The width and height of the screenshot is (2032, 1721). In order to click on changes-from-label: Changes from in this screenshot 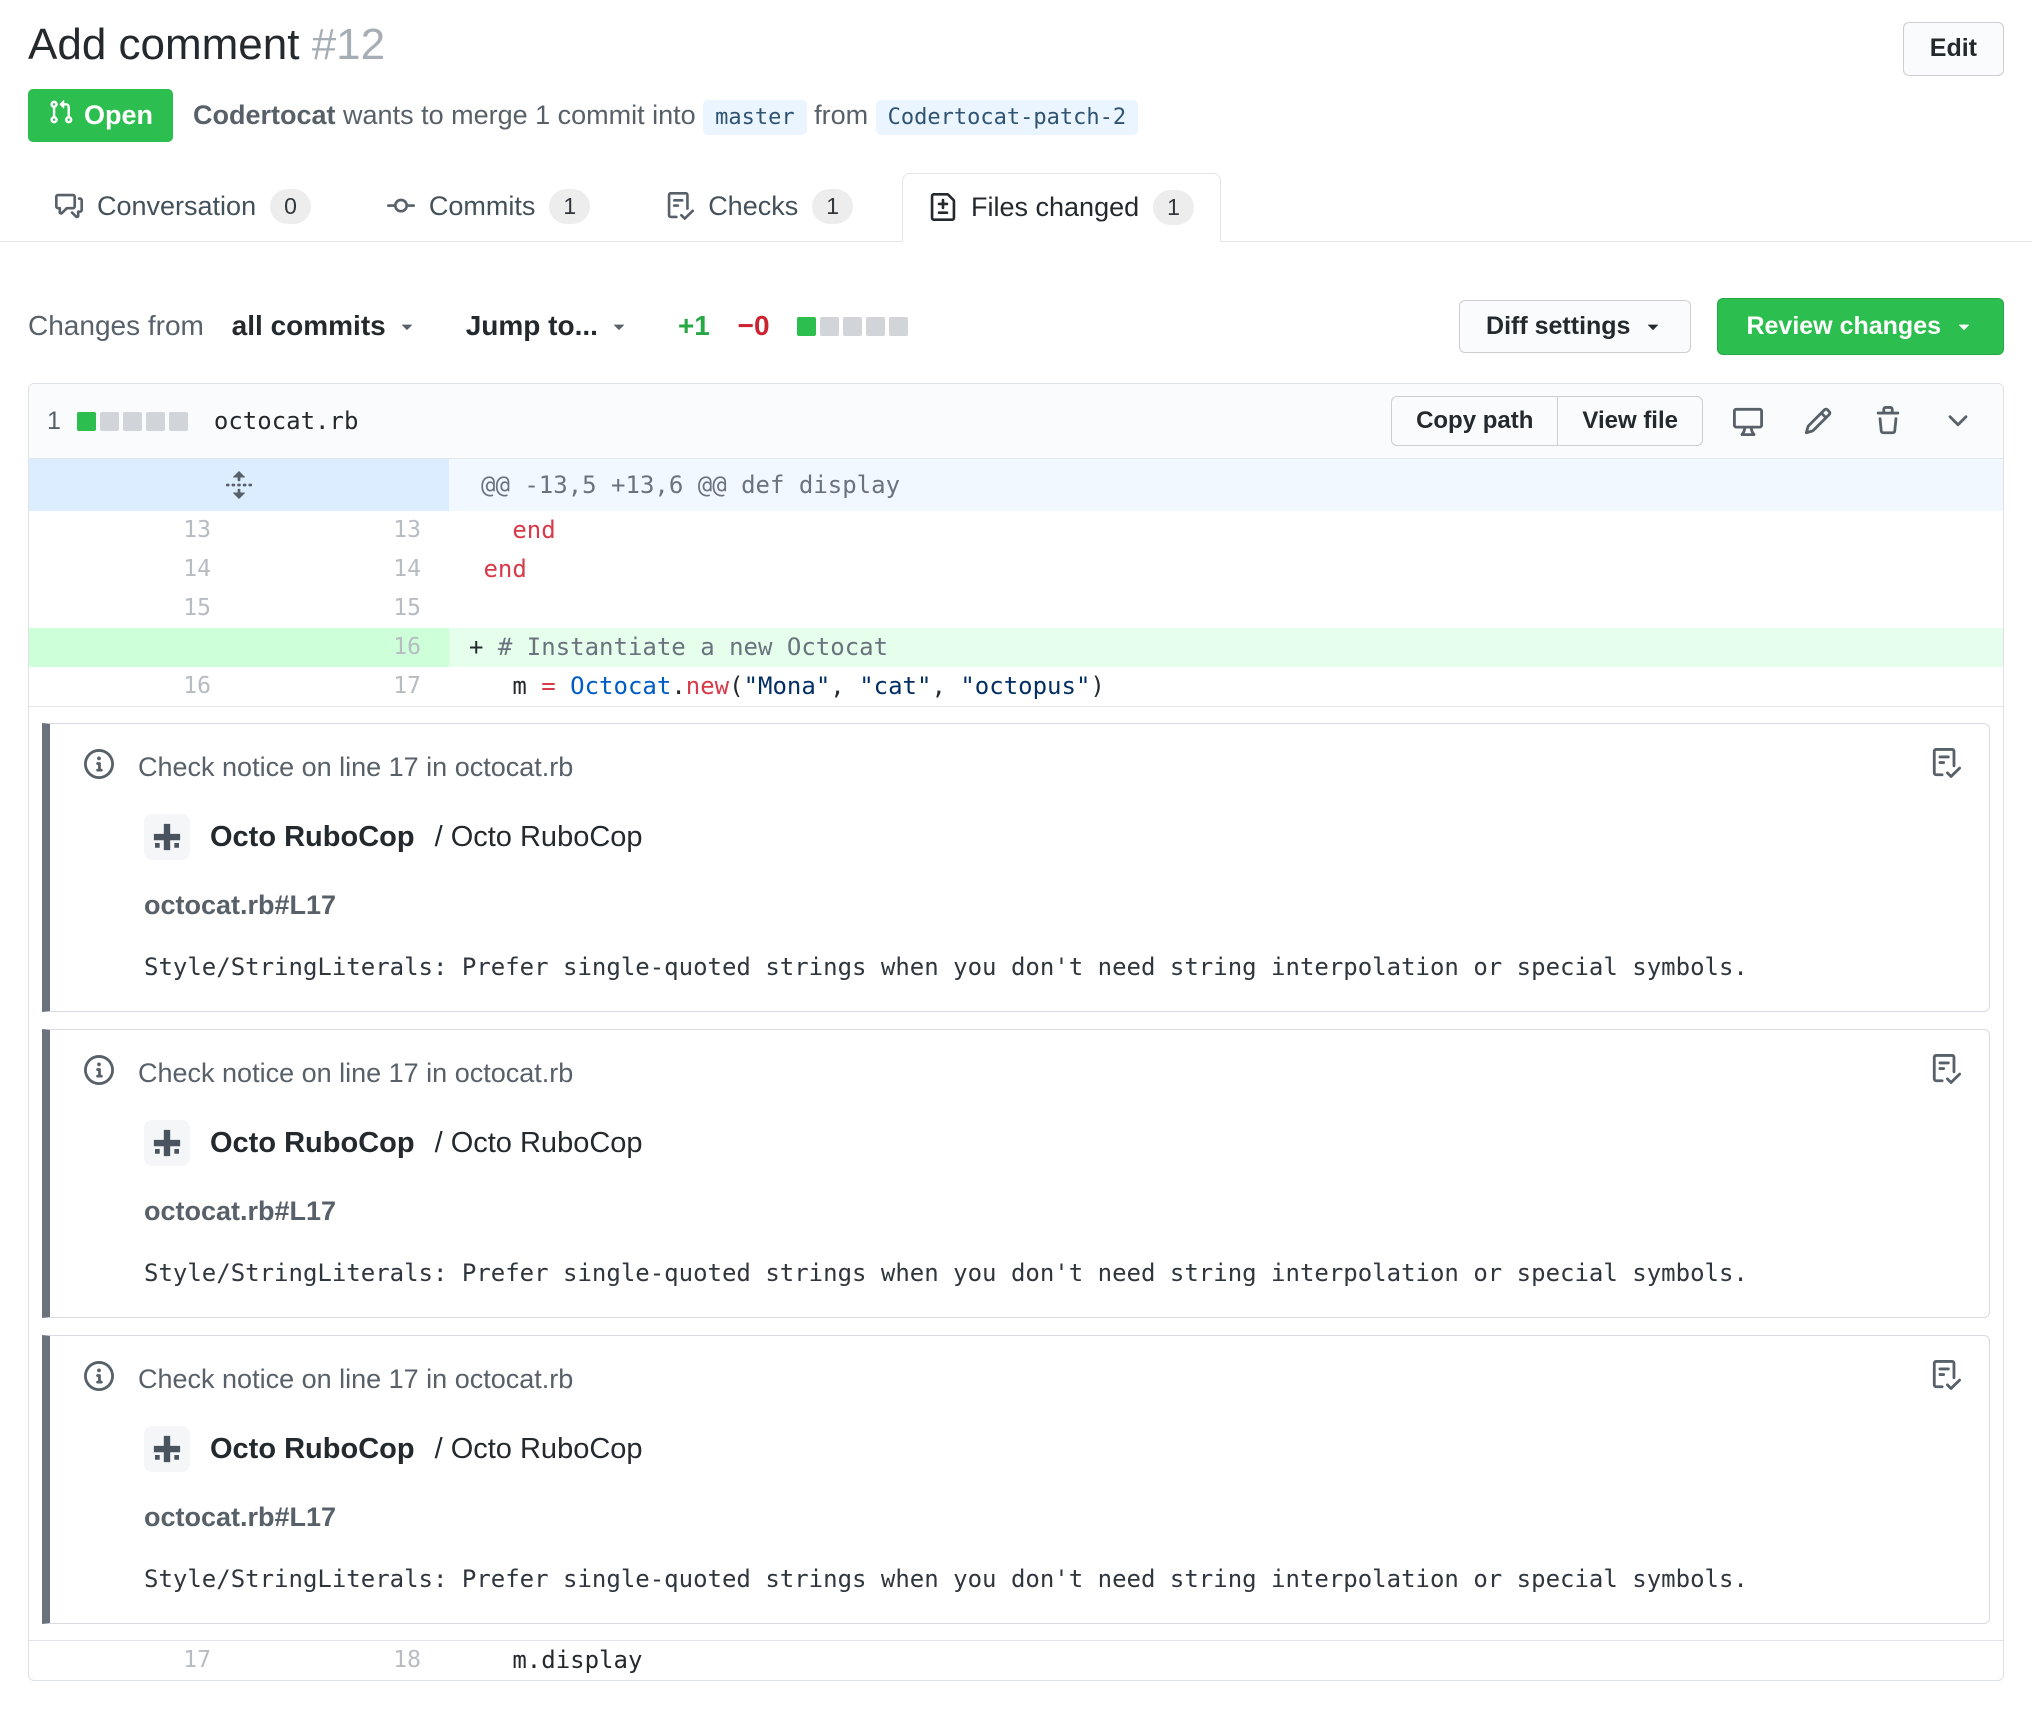, I will do `click(116, 326)`.